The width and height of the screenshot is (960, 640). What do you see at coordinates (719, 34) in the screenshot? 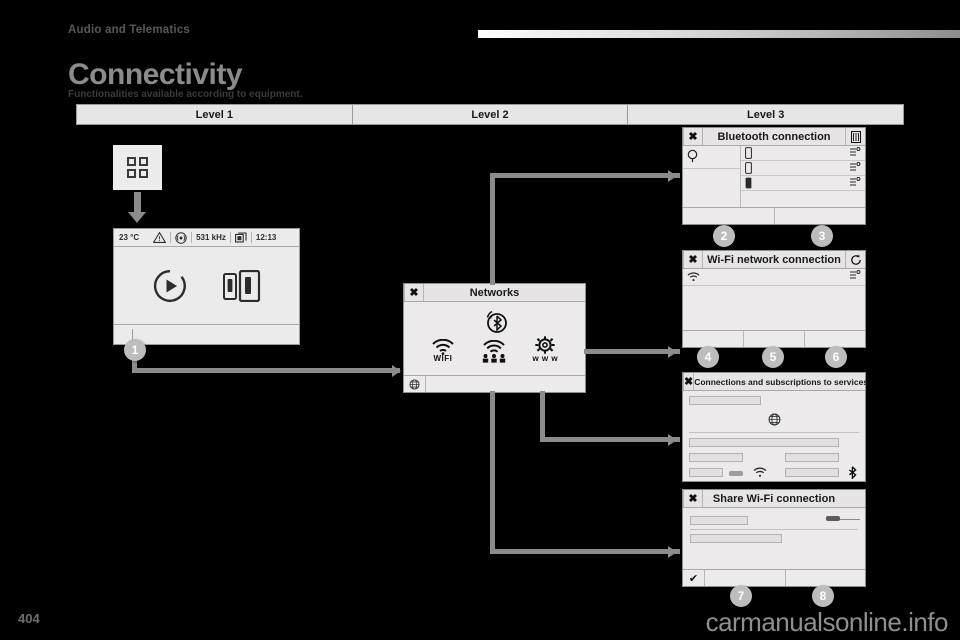
I see `header-gradient-bar` at bounding box center [719, 34].